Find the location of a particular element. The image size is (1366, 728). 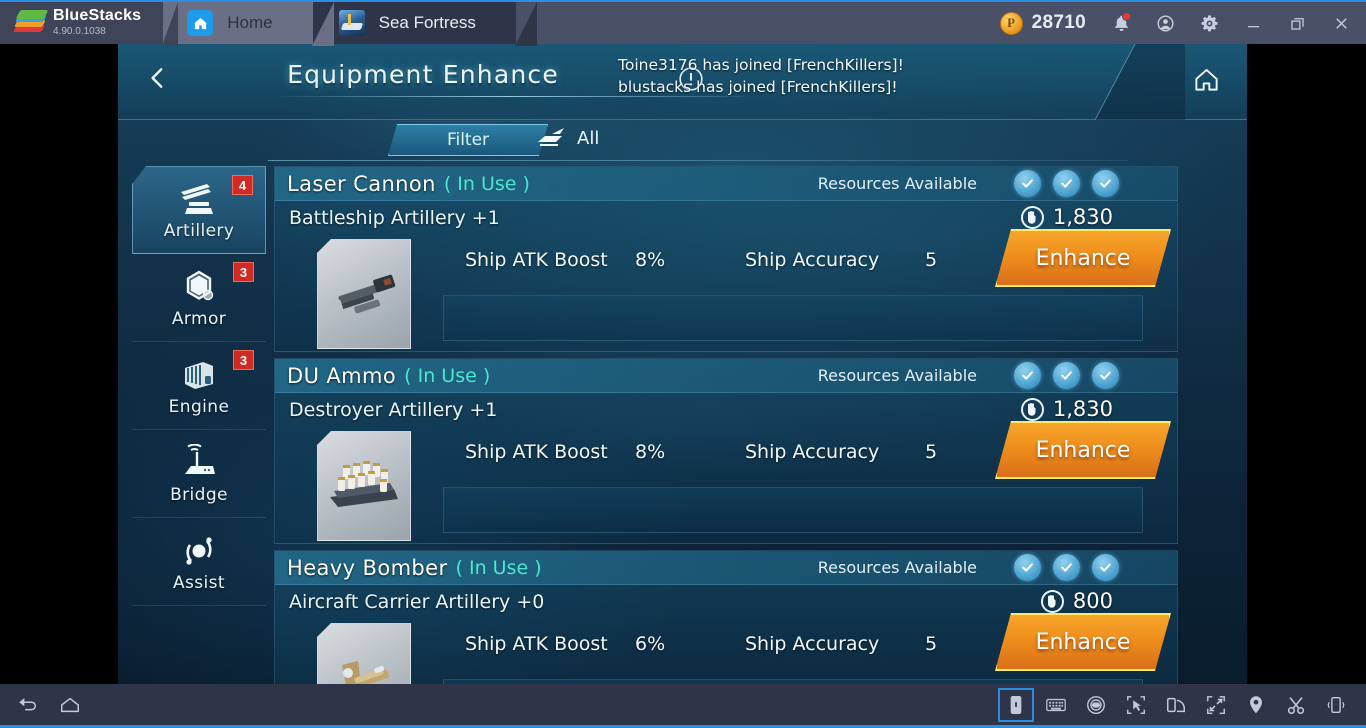

android-nav-buttons is located at coordinates (44, 705).